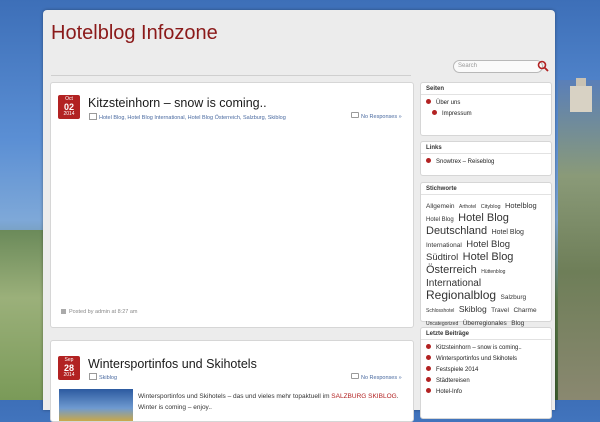 This screenshot has width=600, height=422. I want to click on tag-link: Österreich, so click(451, 270).